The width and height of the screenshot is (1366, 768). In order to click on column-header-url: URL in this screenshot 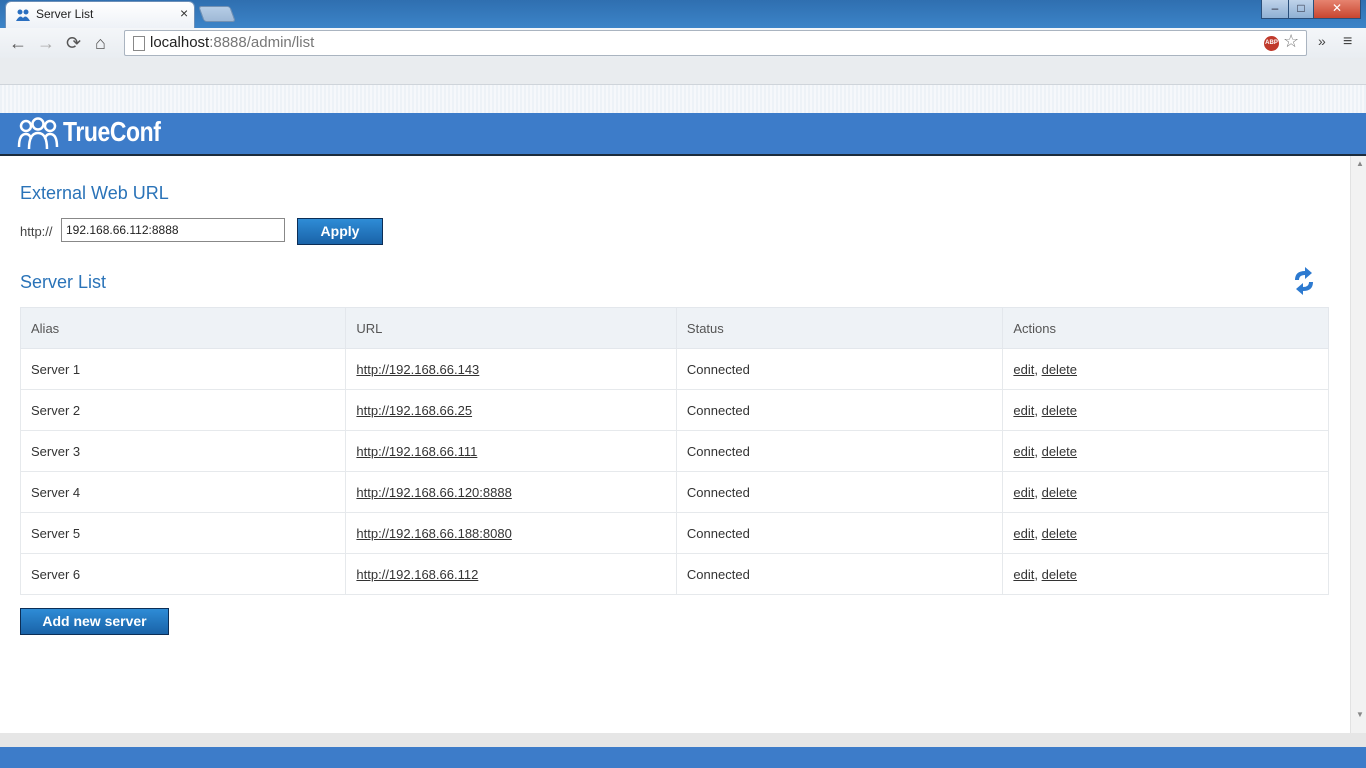, I will do `click(511, 328)`.